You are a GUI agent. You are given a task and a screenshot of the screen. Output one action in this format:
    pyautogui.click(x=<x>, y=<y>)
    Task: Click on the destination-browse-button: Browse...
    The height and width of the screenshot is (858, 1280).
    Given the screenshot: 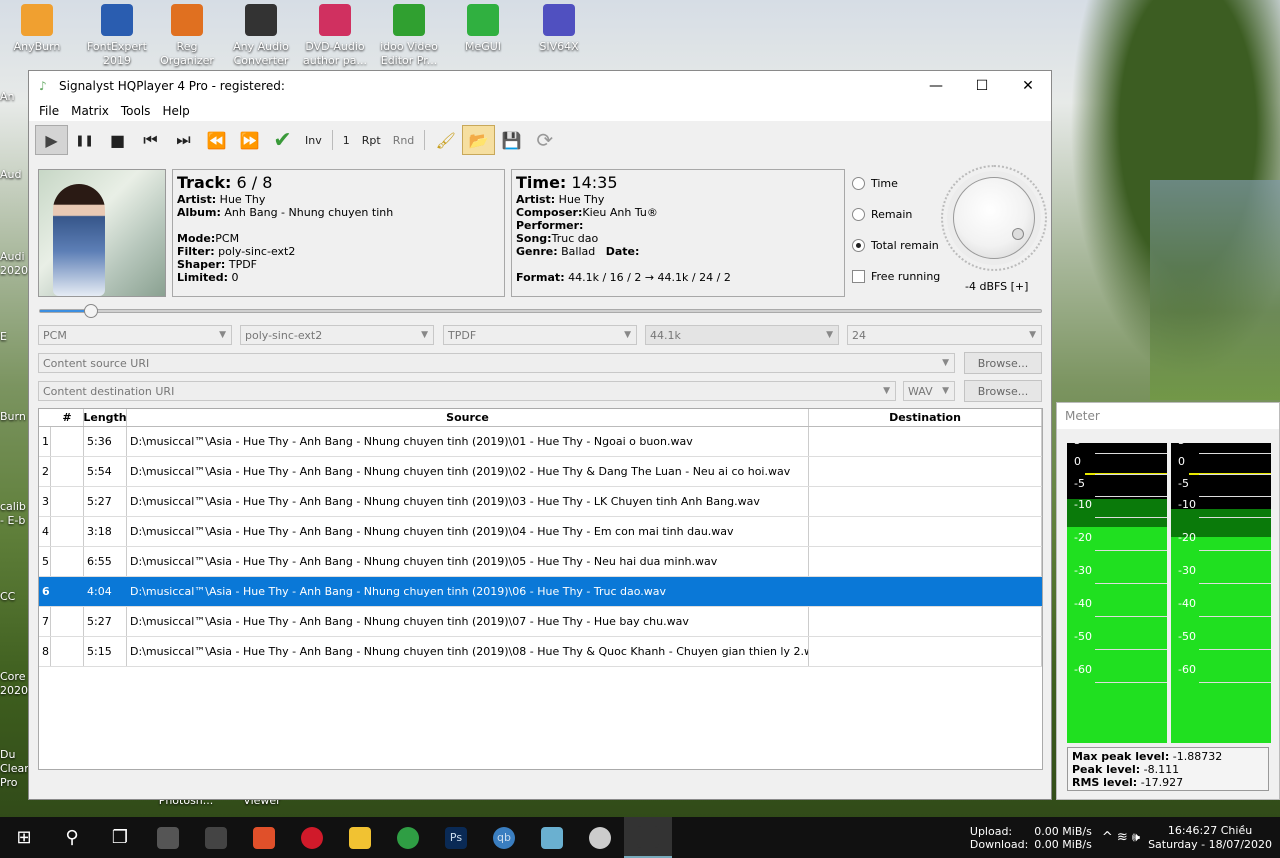 What is the action you would take?
    pyautogui.click(x=1003, y=391)
    